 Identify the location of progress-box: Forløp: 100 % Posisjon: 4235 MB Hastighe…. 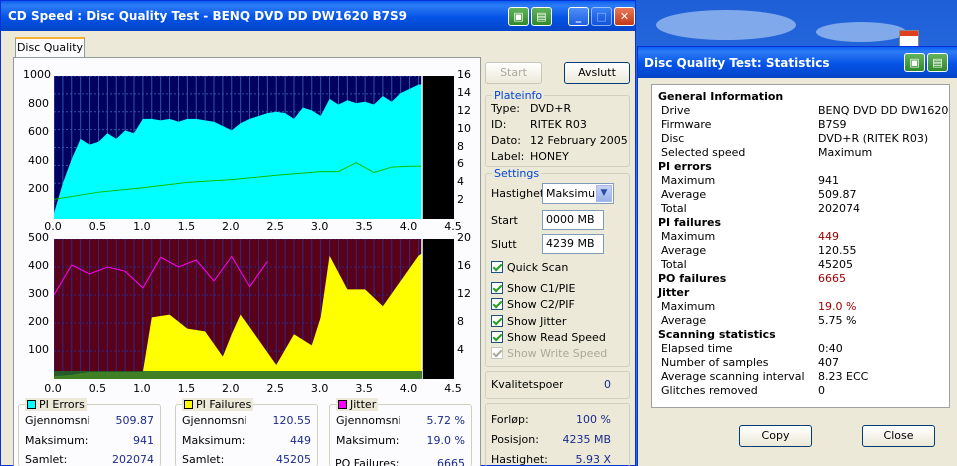
(557, 434).